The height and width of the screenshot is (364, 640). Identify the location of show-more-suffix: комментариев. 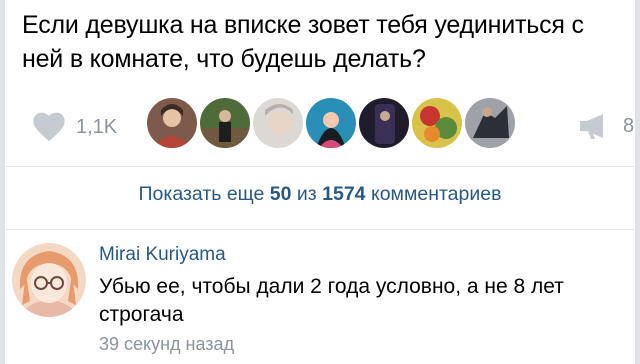
(433, 194).